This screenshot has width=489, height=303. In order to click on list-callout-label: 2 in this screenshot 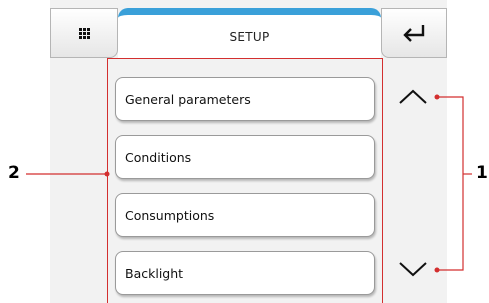, I will do `click(14, 173)`.